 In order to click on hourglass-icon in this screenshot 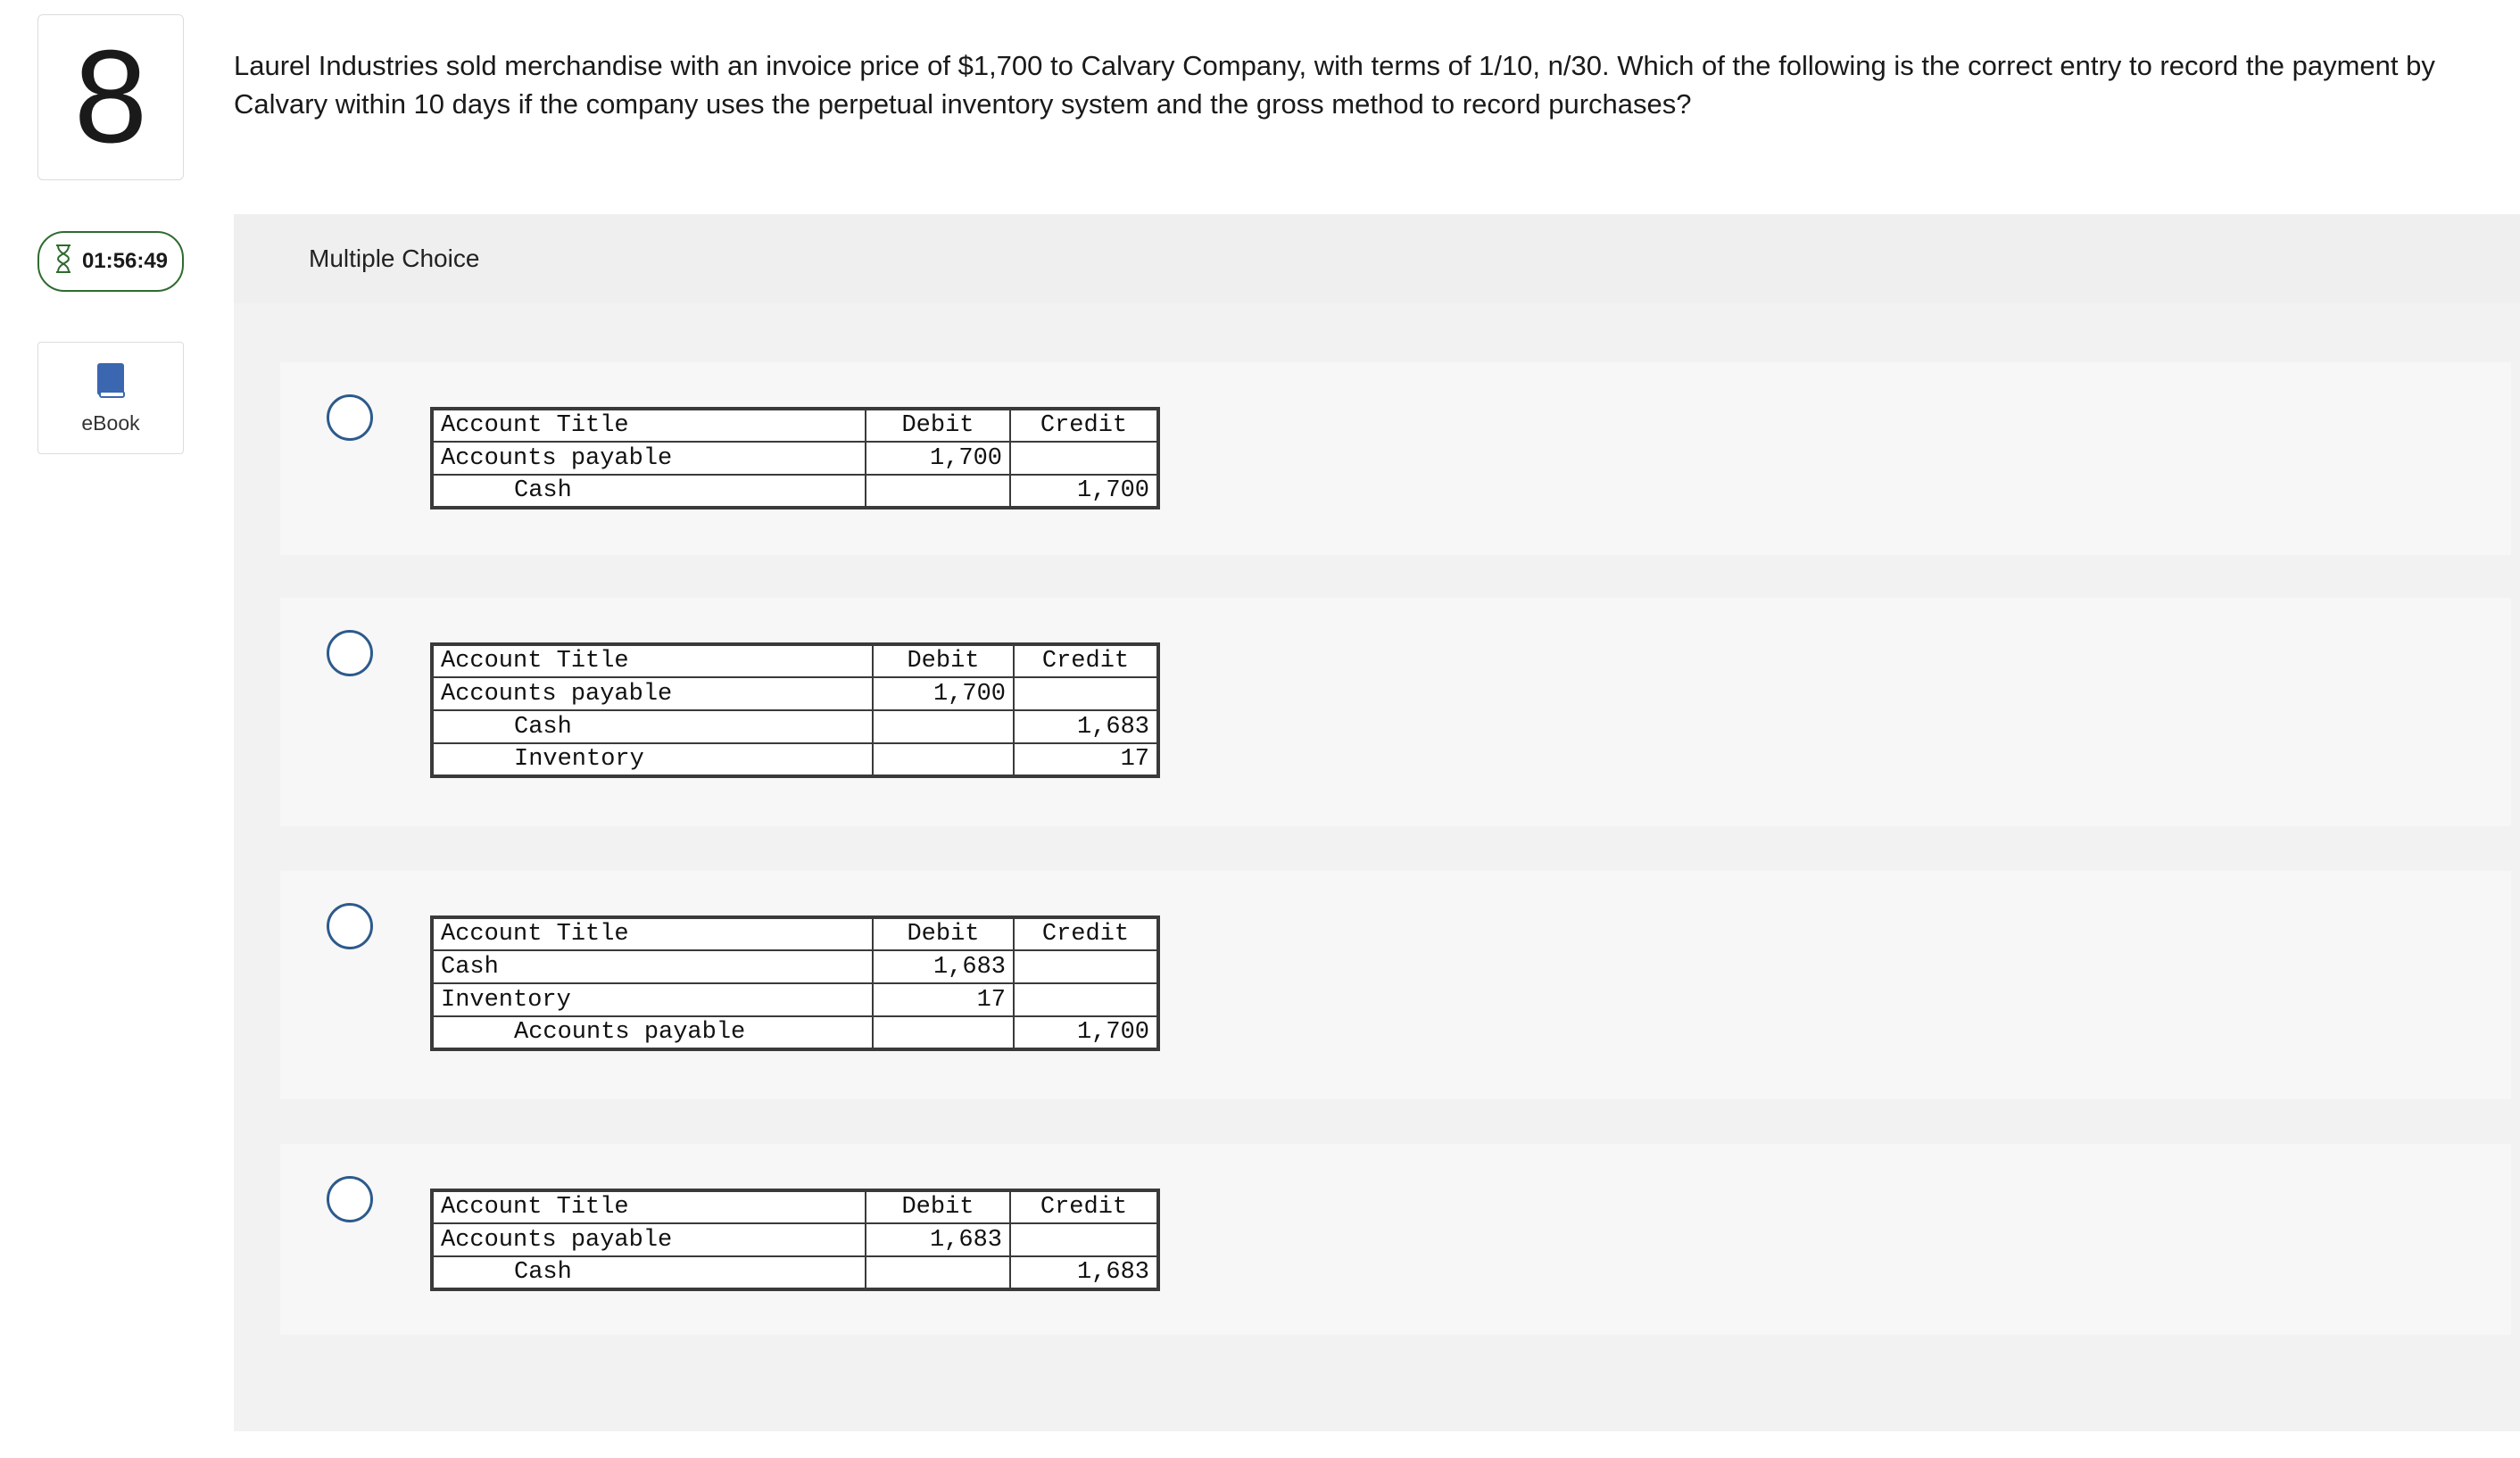, I will do `click(63, 262)`.